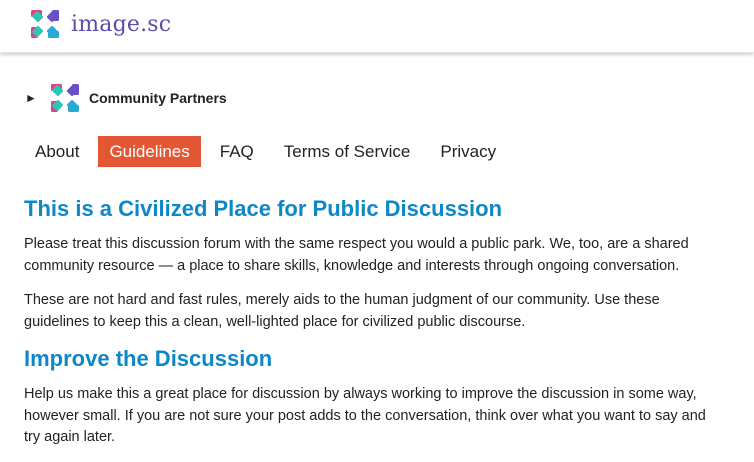  What do you see at coordinates (57, 151) in the screenshot?
I see `nav-about: About` at bounding box center [57, 151].